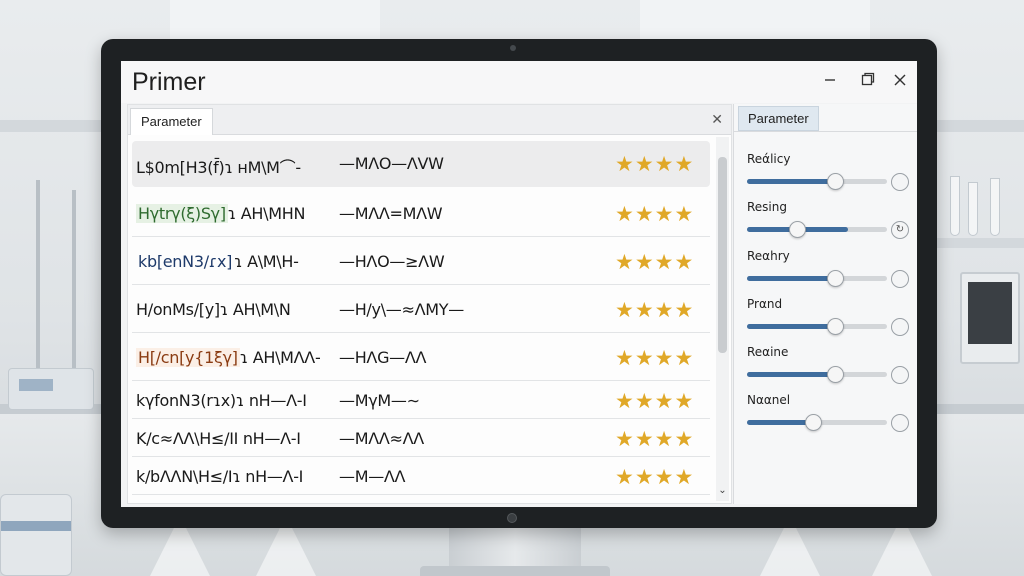 This screenshot has width=1024, height=576. Describe the element at coordinates (421, 262) in the screenshot. I see `list-item: kb[enN3/ɾx] ɿ A\M\H- —HΛO—≥ΛW ★★★★` at that location.